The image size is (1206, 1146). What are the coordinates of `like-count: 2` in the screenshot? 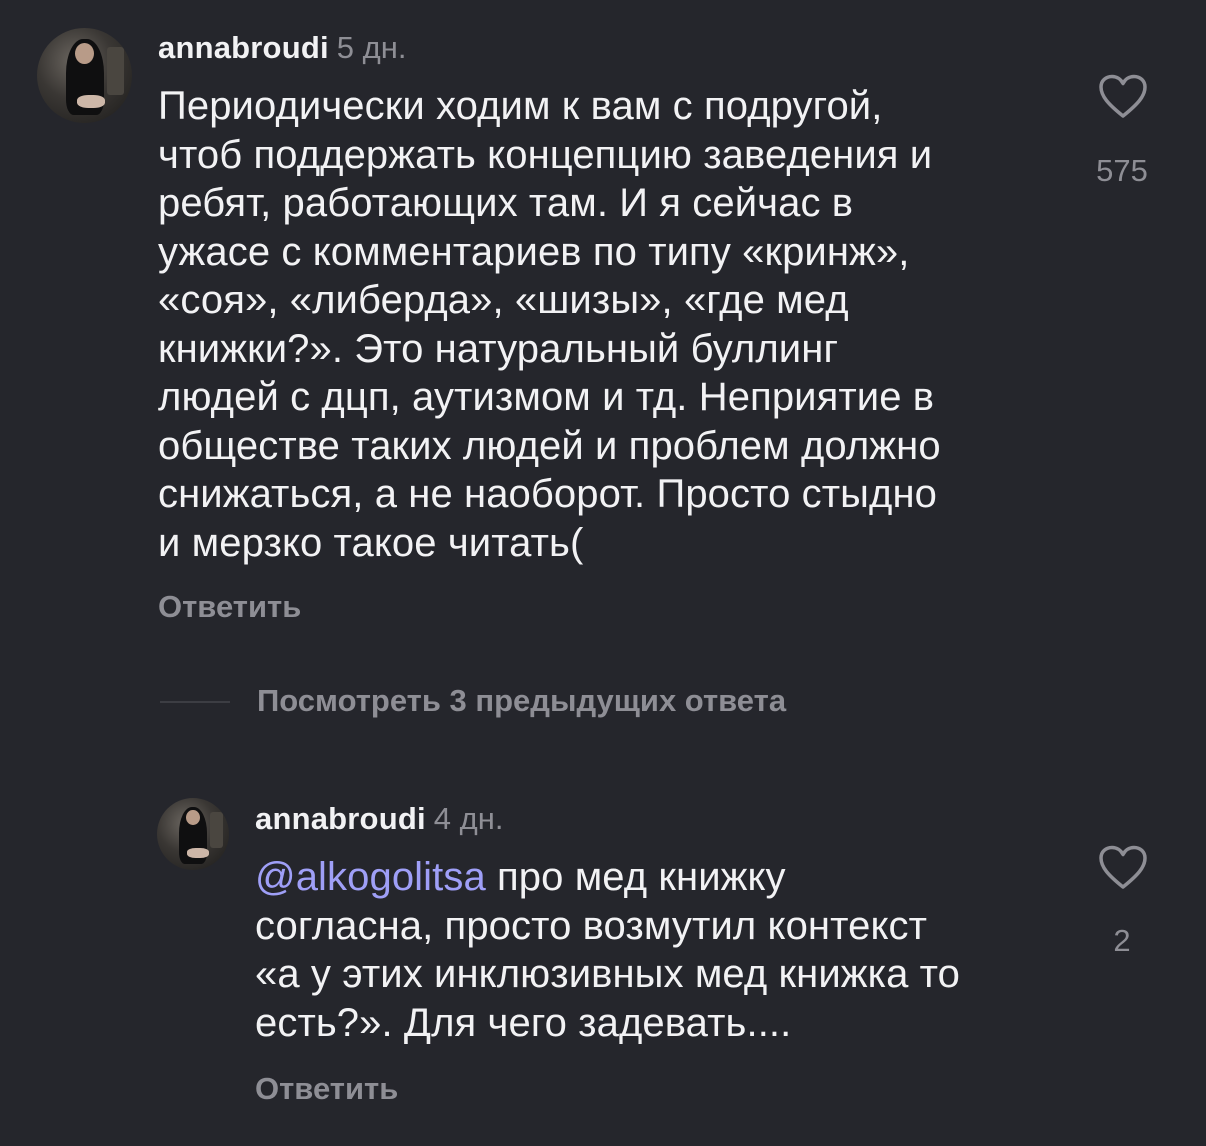 It's located at (1122, 940).